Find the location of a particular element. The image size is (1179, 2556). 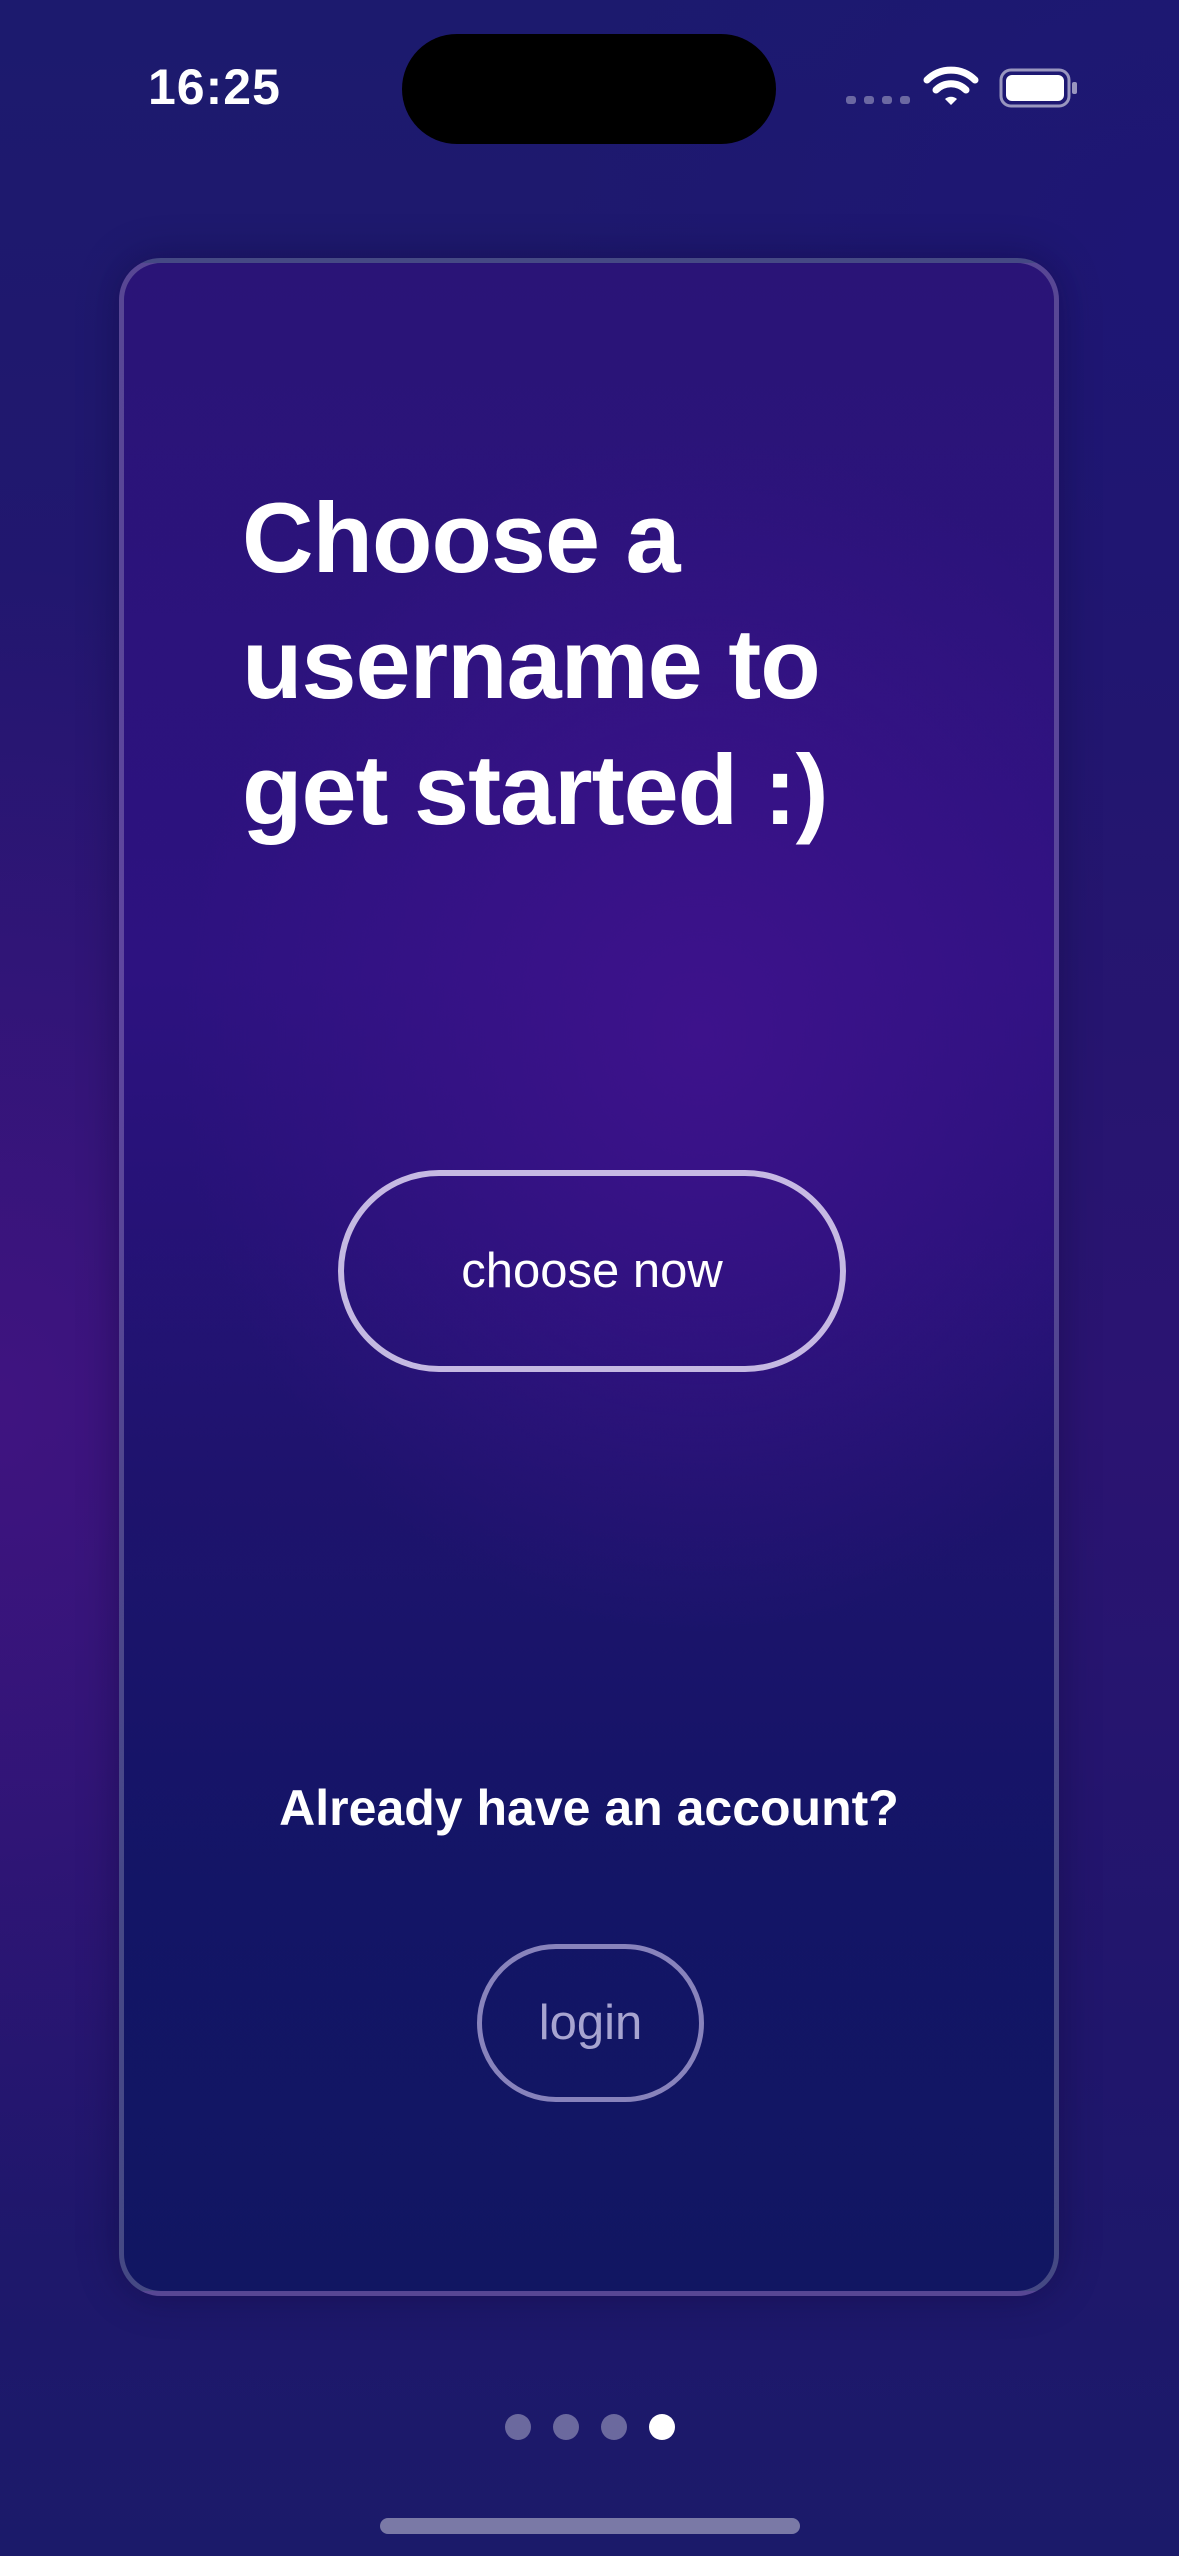

status-bar: 16:25 is located at coordinates (589, 80).